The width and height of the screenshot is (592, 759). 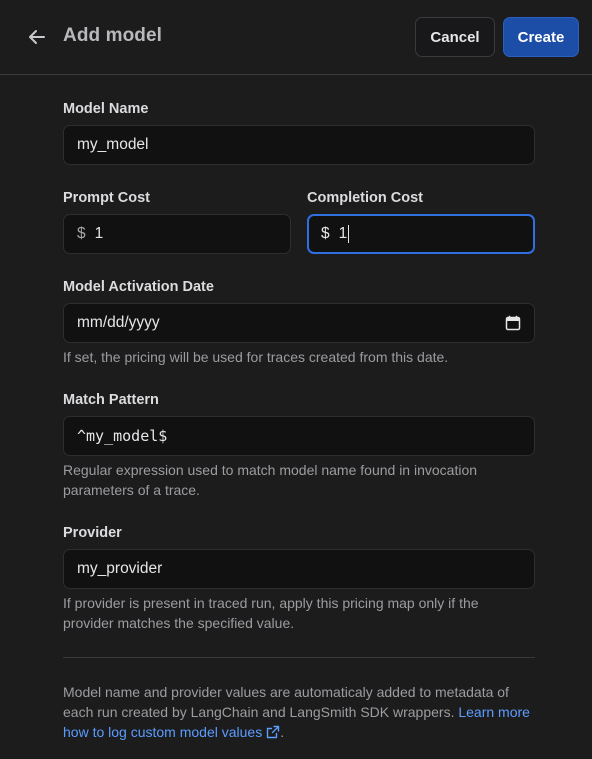 I want to click on match-pattern-input: ^my_model$, so click(x=299, y=436).